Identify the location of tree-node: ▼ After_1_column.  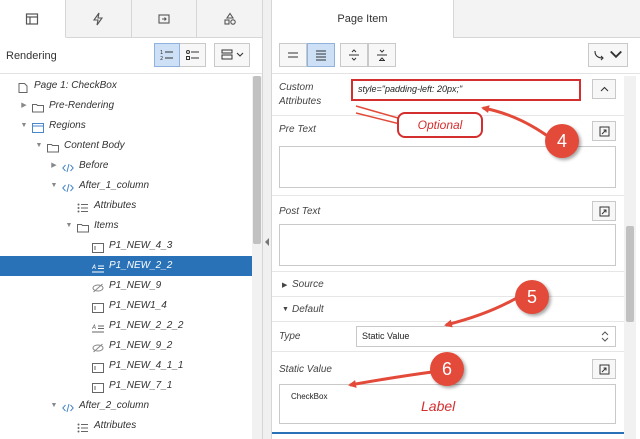
(126, 186).